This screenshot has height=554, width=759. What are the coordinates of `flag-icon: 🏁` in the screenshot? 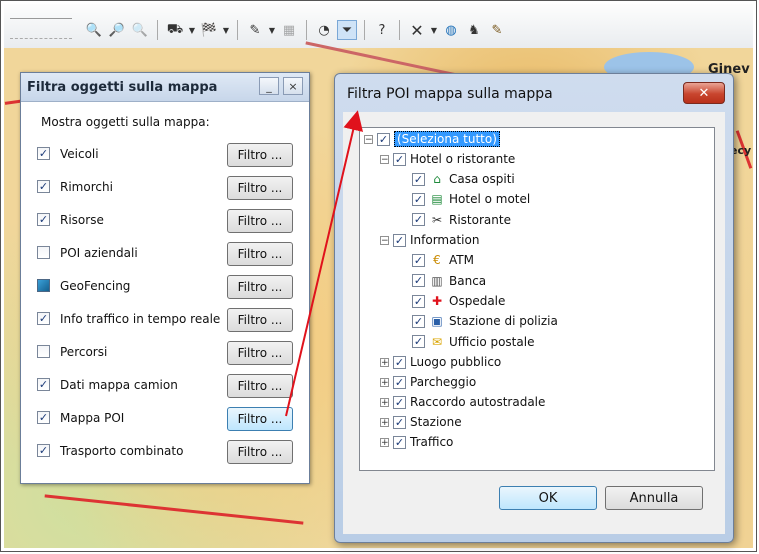 It's located at (209, 30).